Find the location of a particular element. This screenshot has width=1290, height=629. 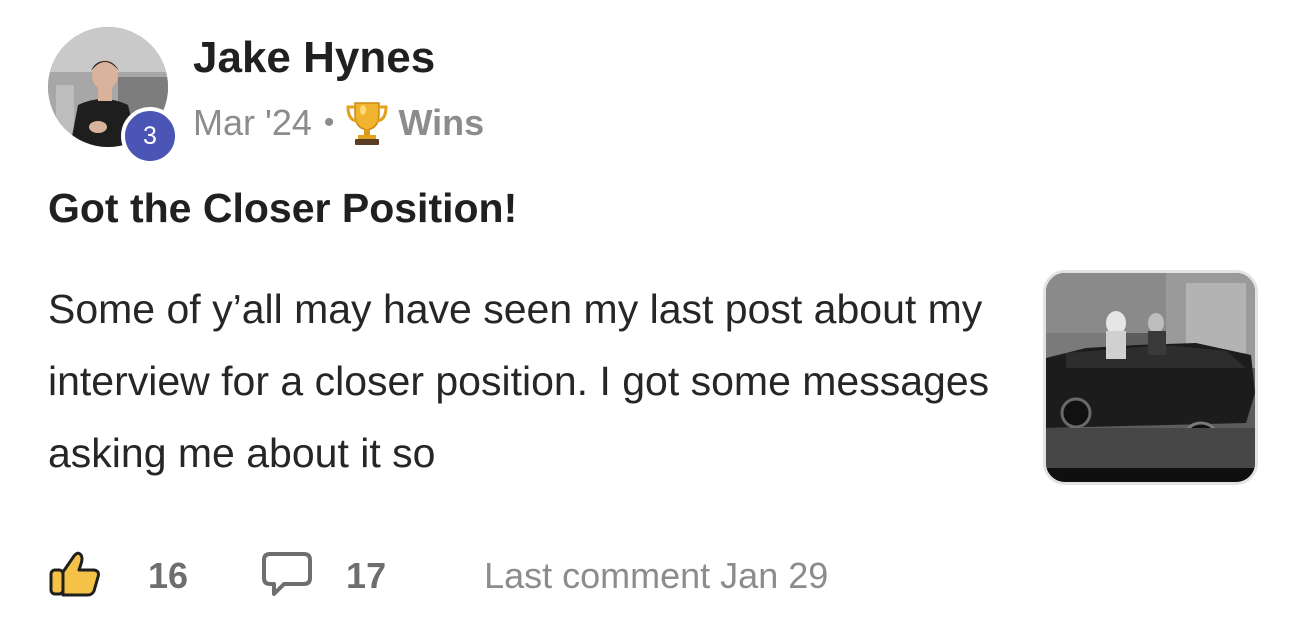

like-button: 16 is located at coordinates (154, 576).